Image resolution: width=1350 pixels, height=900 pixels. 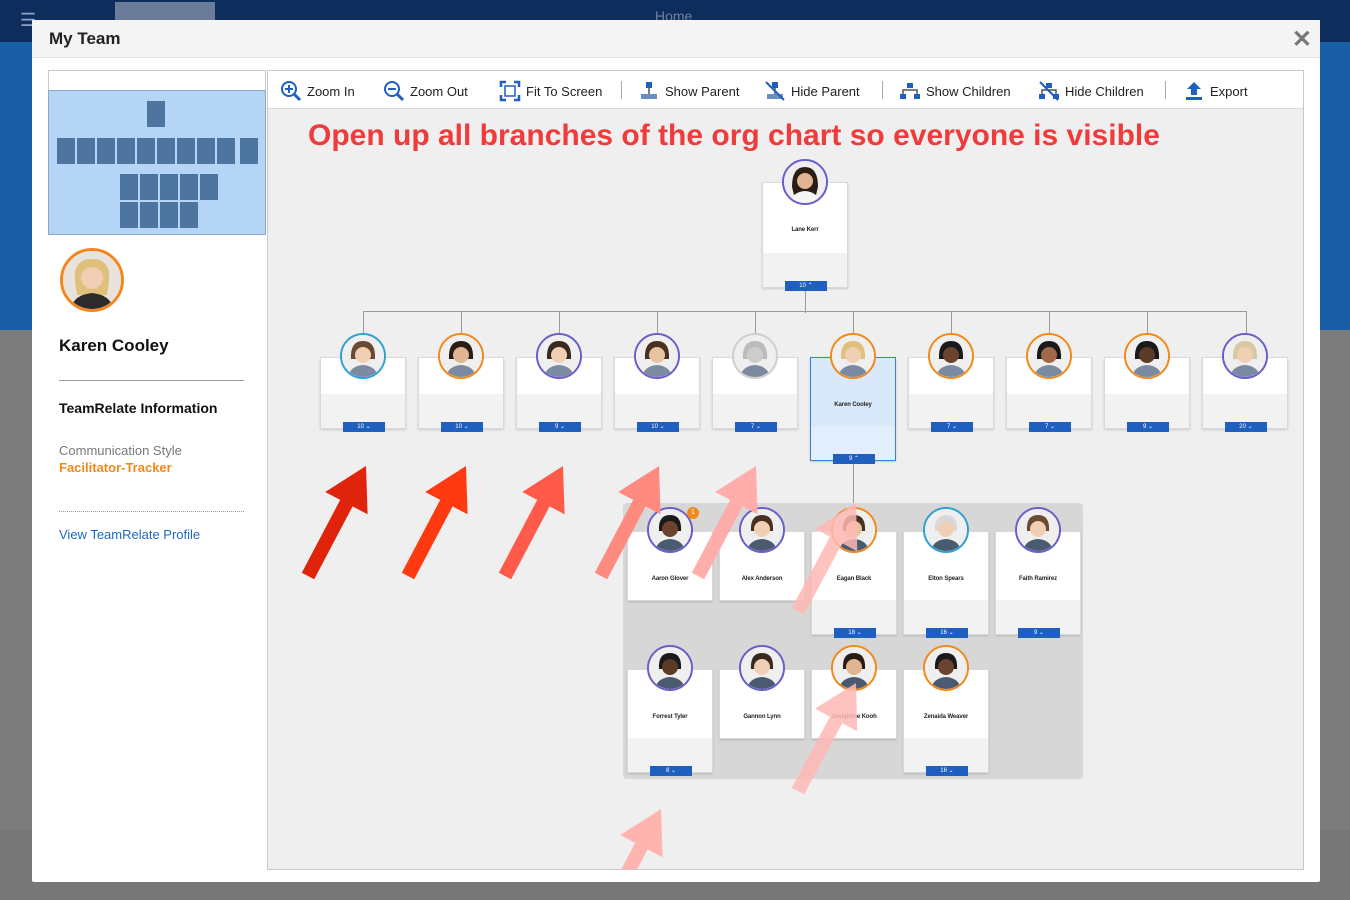 I want to click on node-name: Lane Kerr, so click(x=805, y=230).